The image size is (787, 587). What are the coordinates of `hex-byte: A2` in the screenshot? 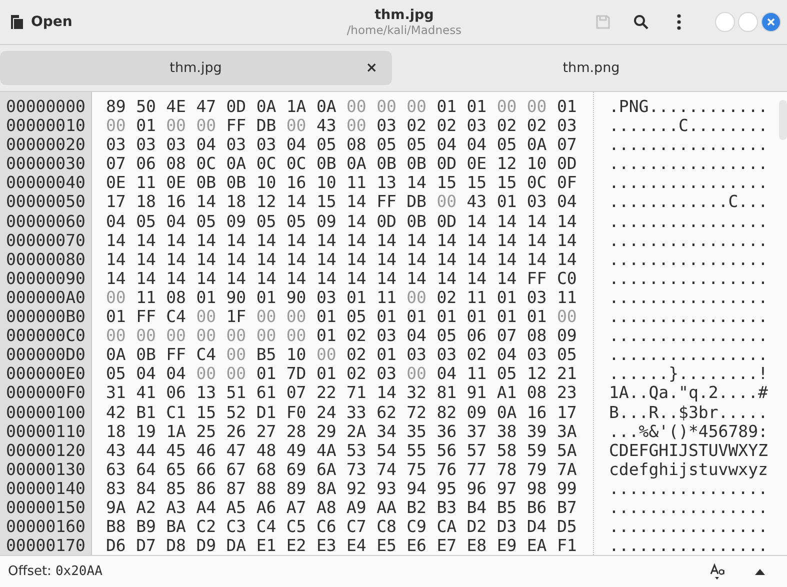 It's located at (146, 508).